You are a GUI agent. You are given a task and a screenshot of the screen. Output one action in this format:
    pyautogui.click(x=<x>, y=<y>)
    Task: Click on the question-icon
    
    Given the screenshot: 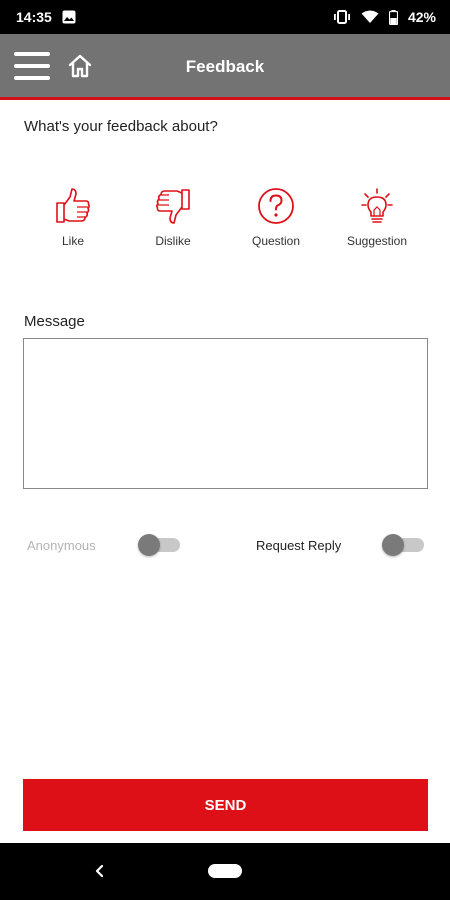 What is the action you would take?
    pyautogui.click(x=276, y=206)
    